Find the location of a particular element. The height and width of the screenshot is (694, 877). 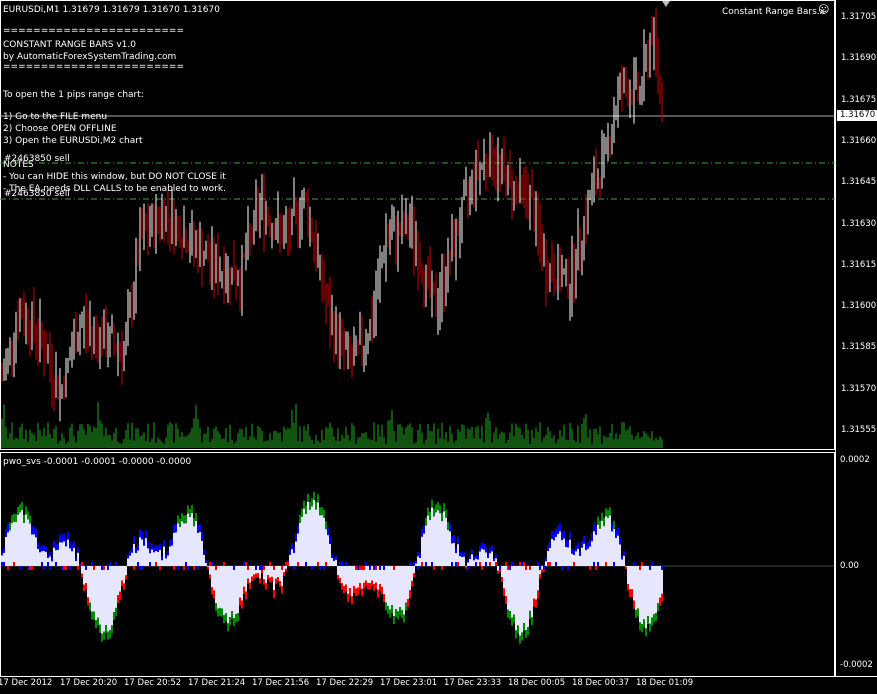

info-panel-line: 2) Choose OPEN OFFLINE is located at coordinates (60, 129).